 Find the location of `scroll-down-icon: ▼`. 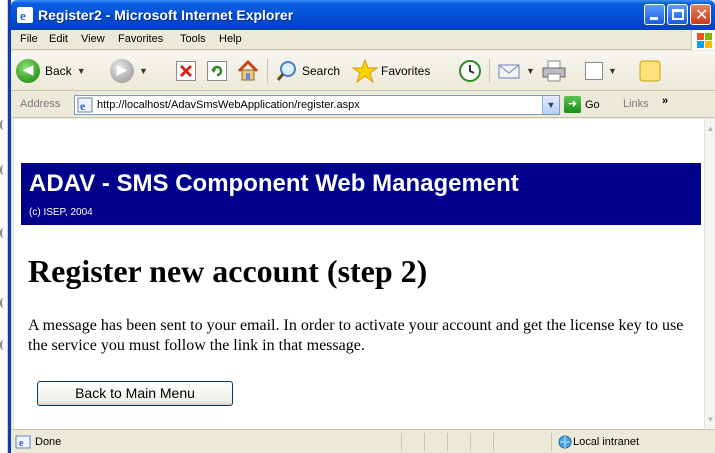

scroll-down-icon: ▼ is located at coordinates (710, 419).